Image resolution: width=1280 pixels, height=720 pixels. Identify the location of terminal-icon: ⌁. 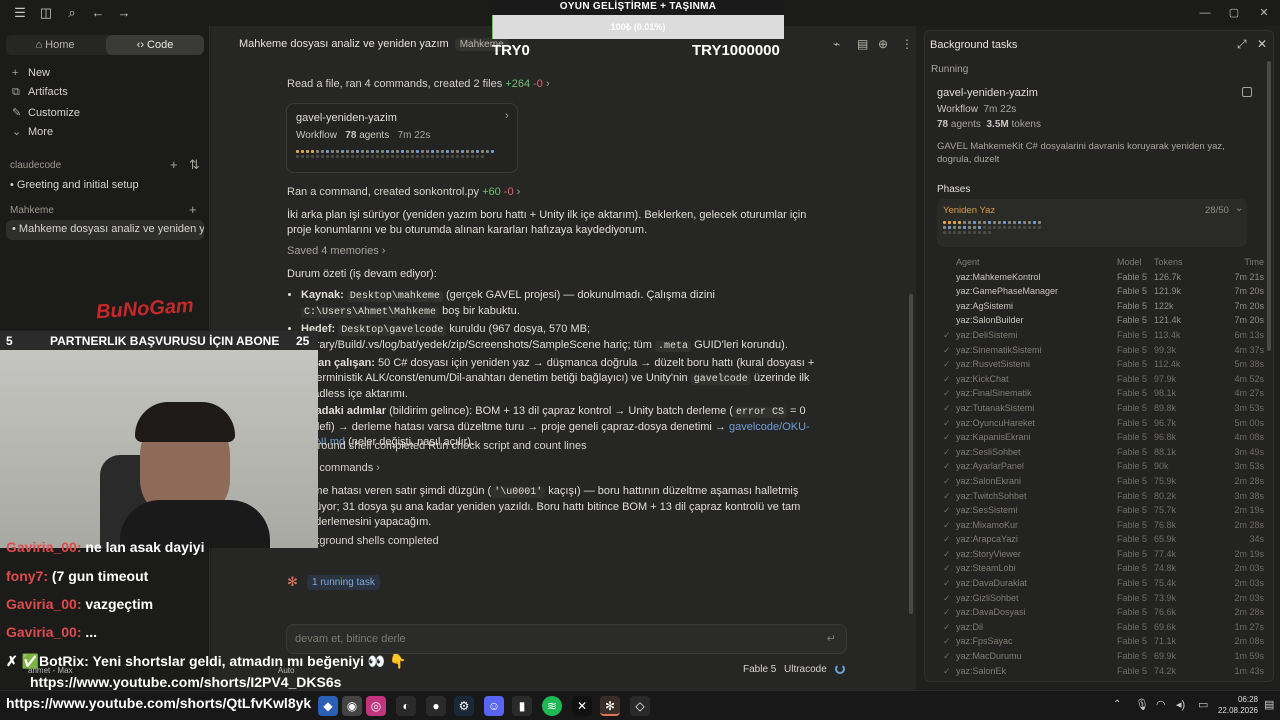
(836, 44).